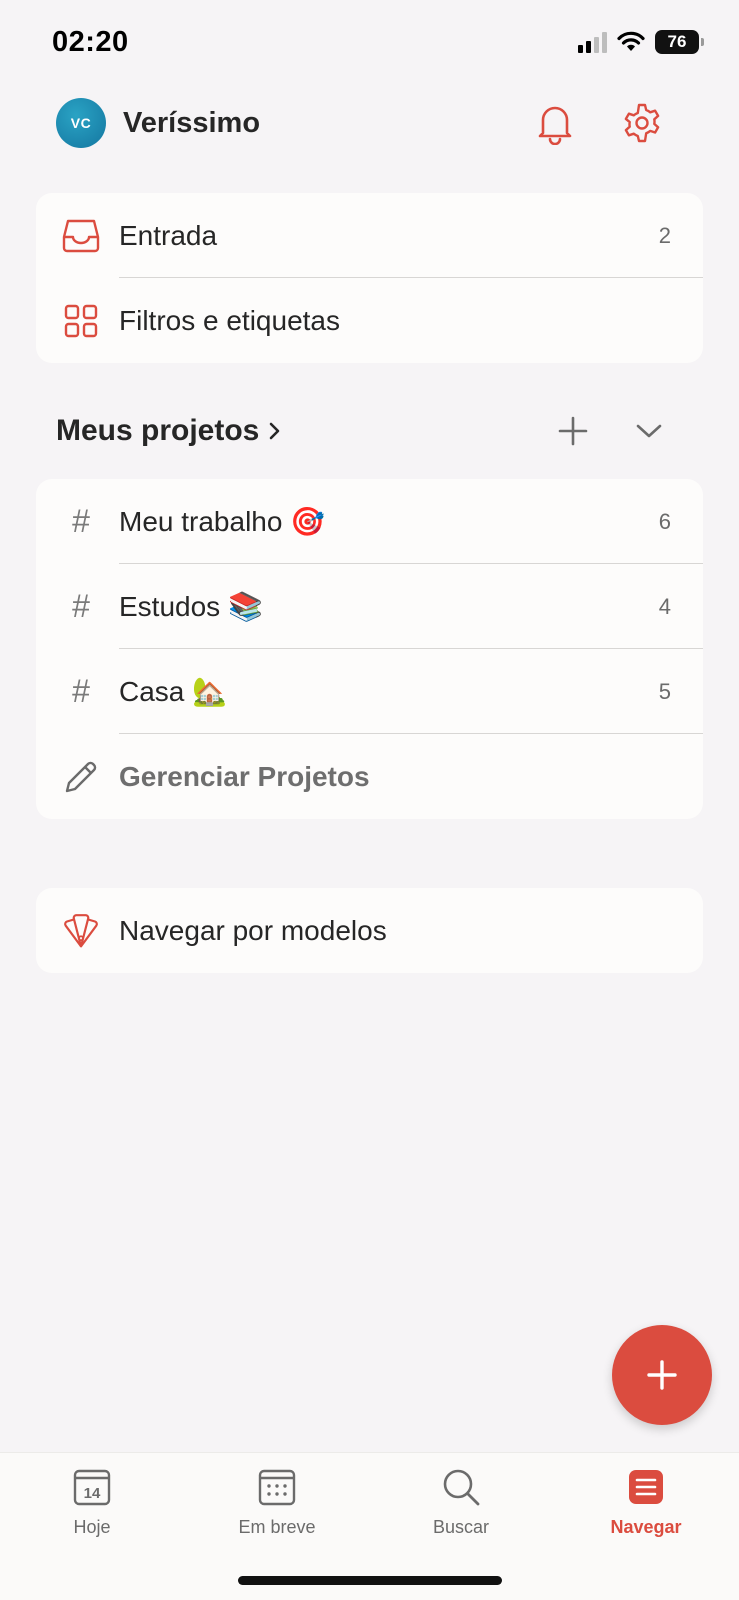 Image resolution: width=739 pixels, height=1600 pixels. I want to click on projects-header: Meus projetos, so click(359, 431).